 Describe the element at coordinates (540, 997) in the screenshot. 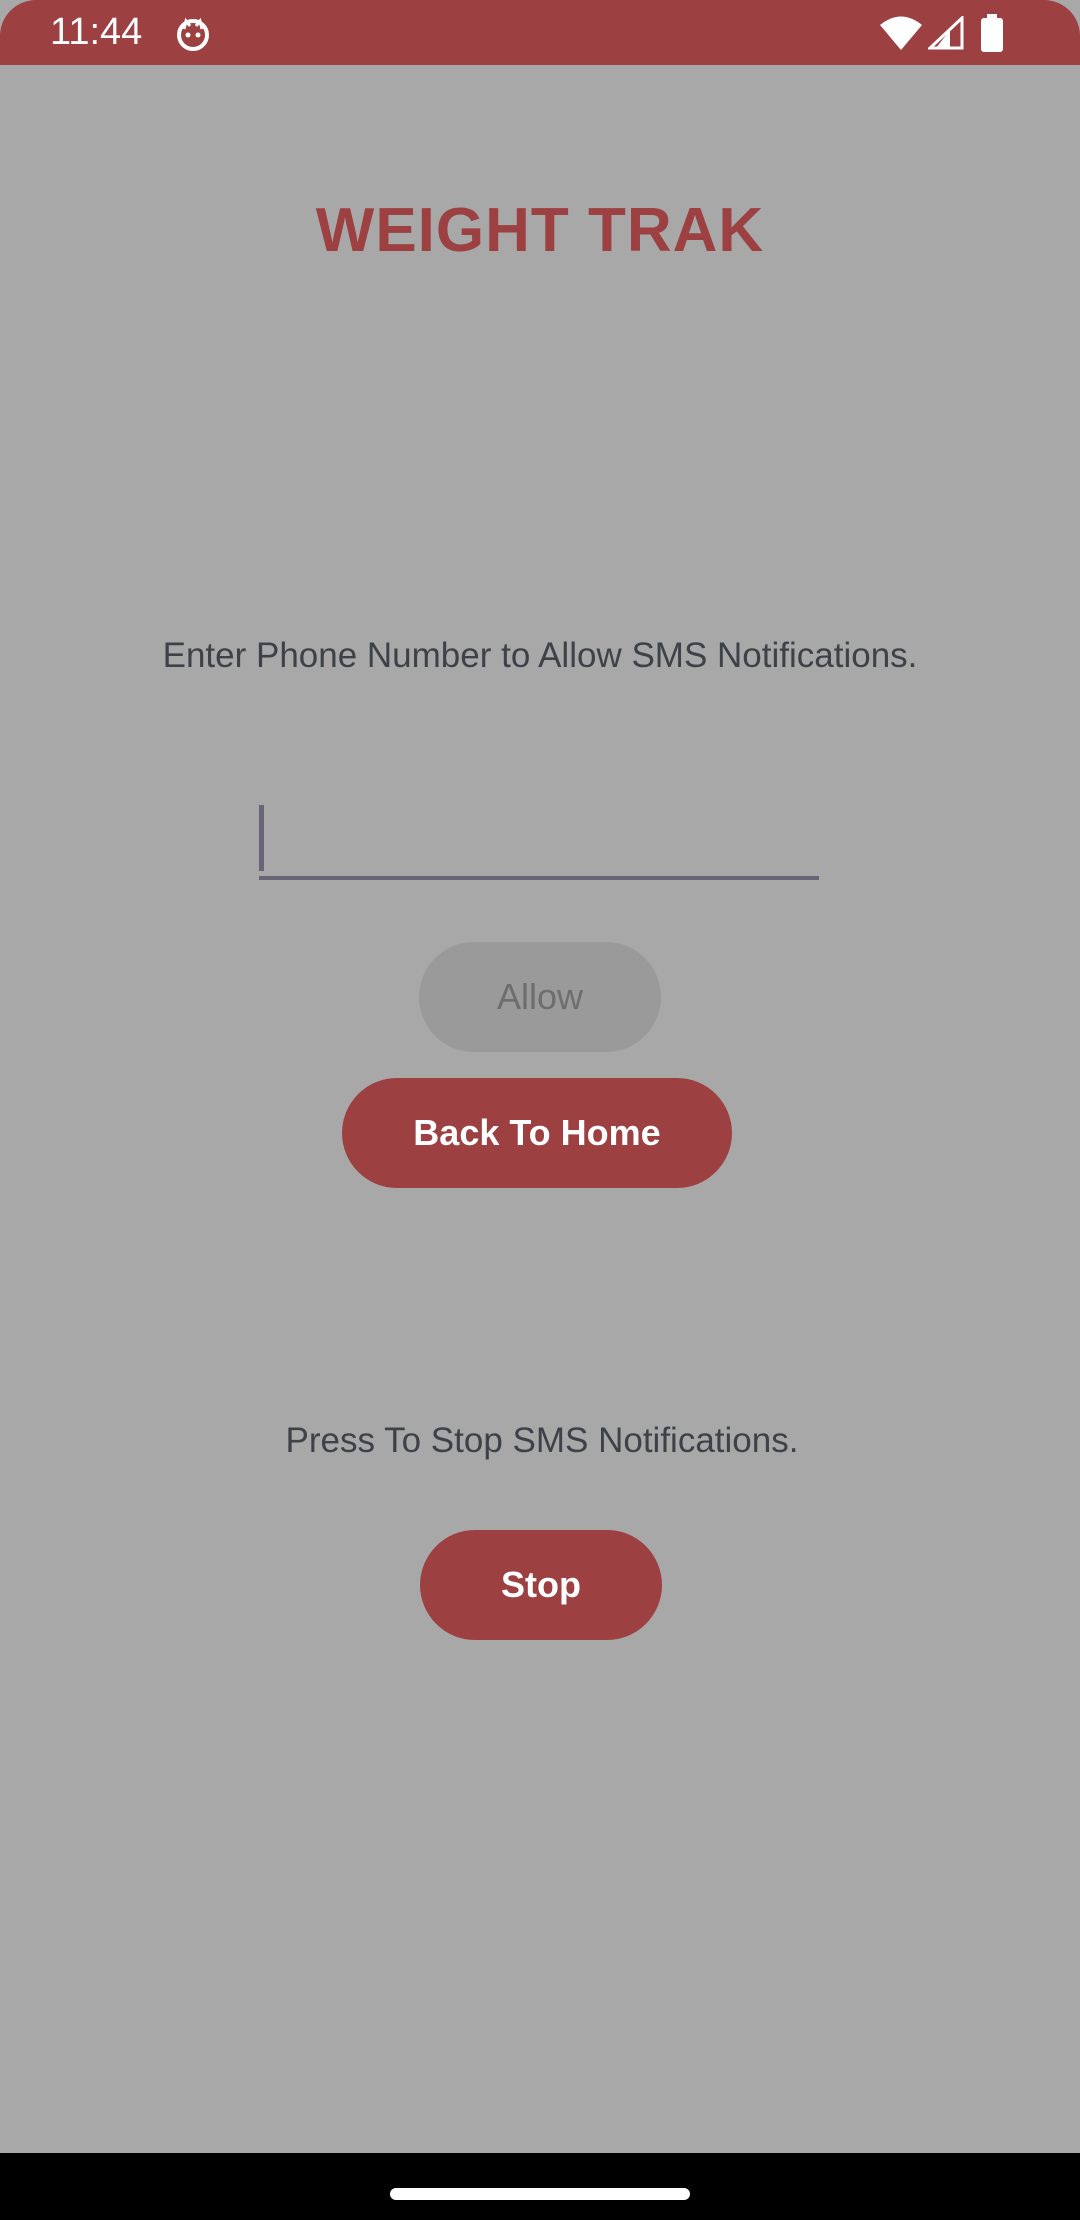

I see `allow-button: Allow` at that location.